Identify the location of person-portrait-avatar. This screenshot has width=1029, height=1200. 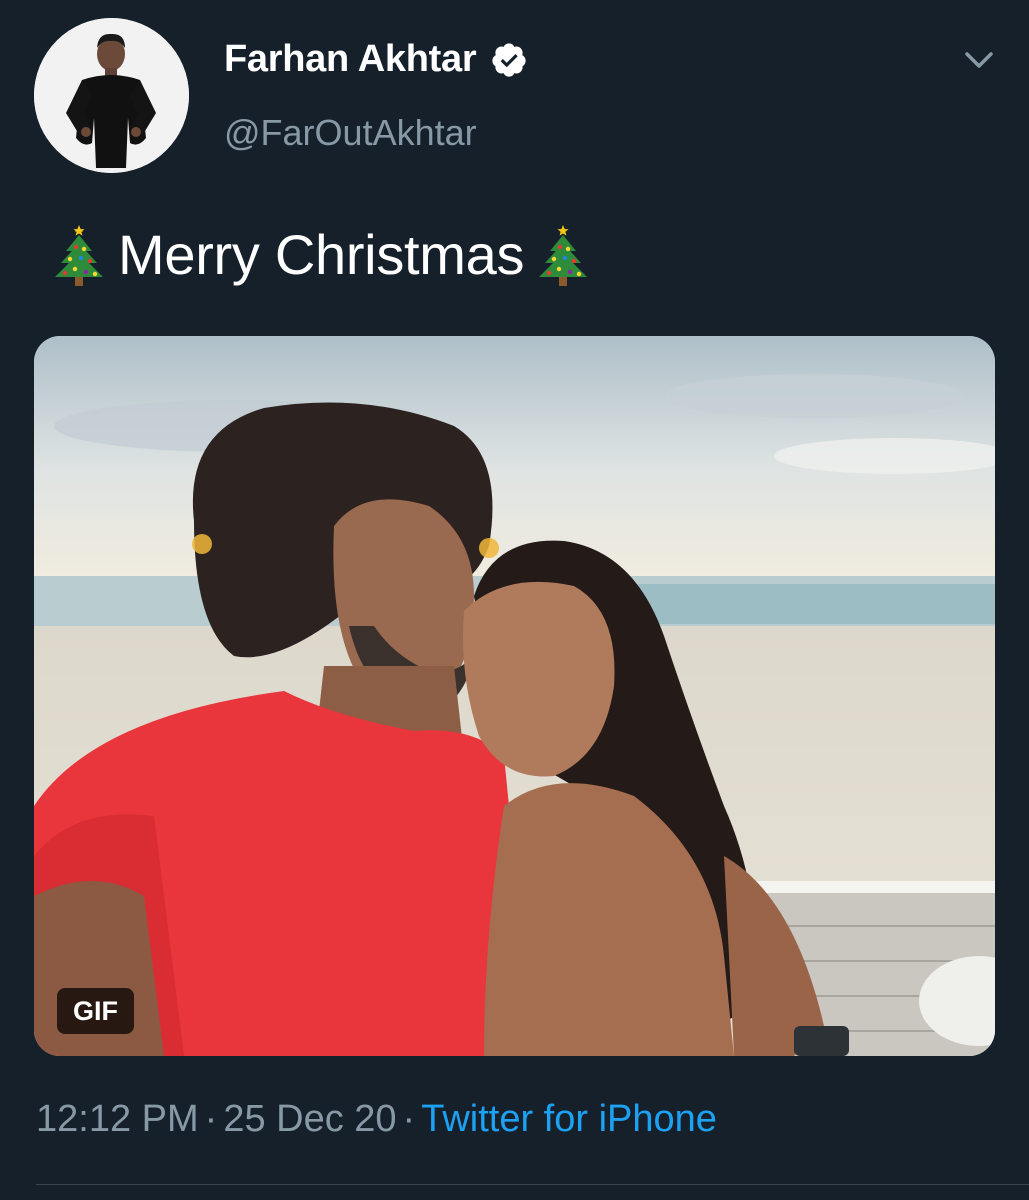
(111, 95).